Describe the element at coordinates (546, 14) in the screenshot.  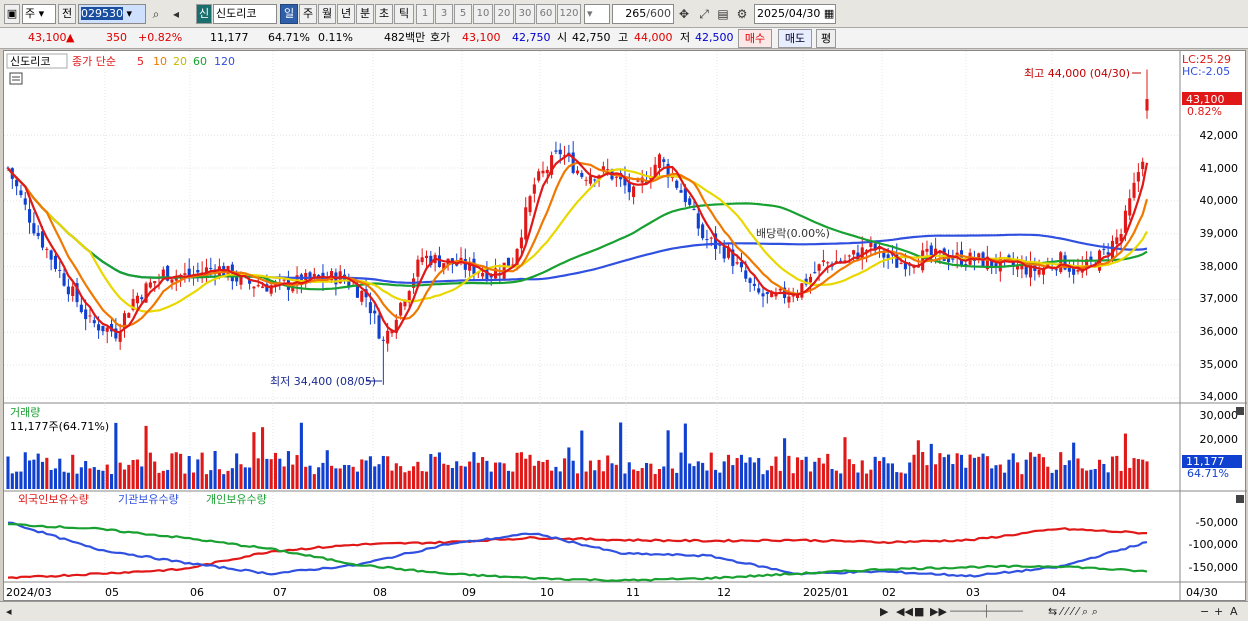
I see `num-button: 60` at that location.